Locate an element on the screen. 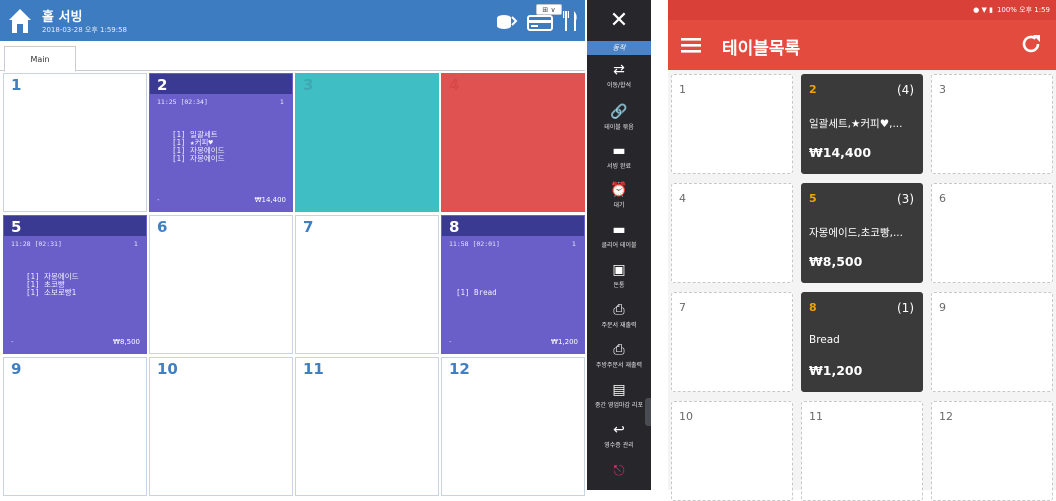 This screenshot has width=1056, height=501. datetime: 2018-03-28 오후 1:59:58 is located at coordinates (84, 30).